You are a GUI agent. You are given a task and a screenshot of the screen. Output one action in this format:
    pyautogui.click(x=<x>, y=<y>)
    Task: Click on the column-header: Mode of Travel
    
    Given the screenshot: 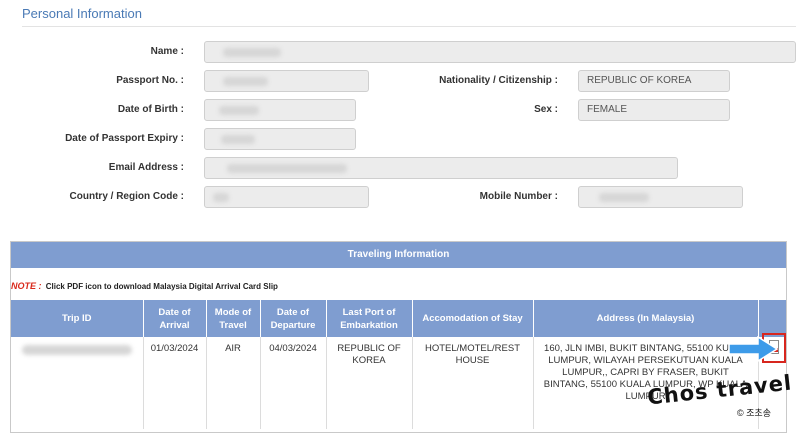 What is the action you would take?
    pyautogui.click(x=233, y=318)
    